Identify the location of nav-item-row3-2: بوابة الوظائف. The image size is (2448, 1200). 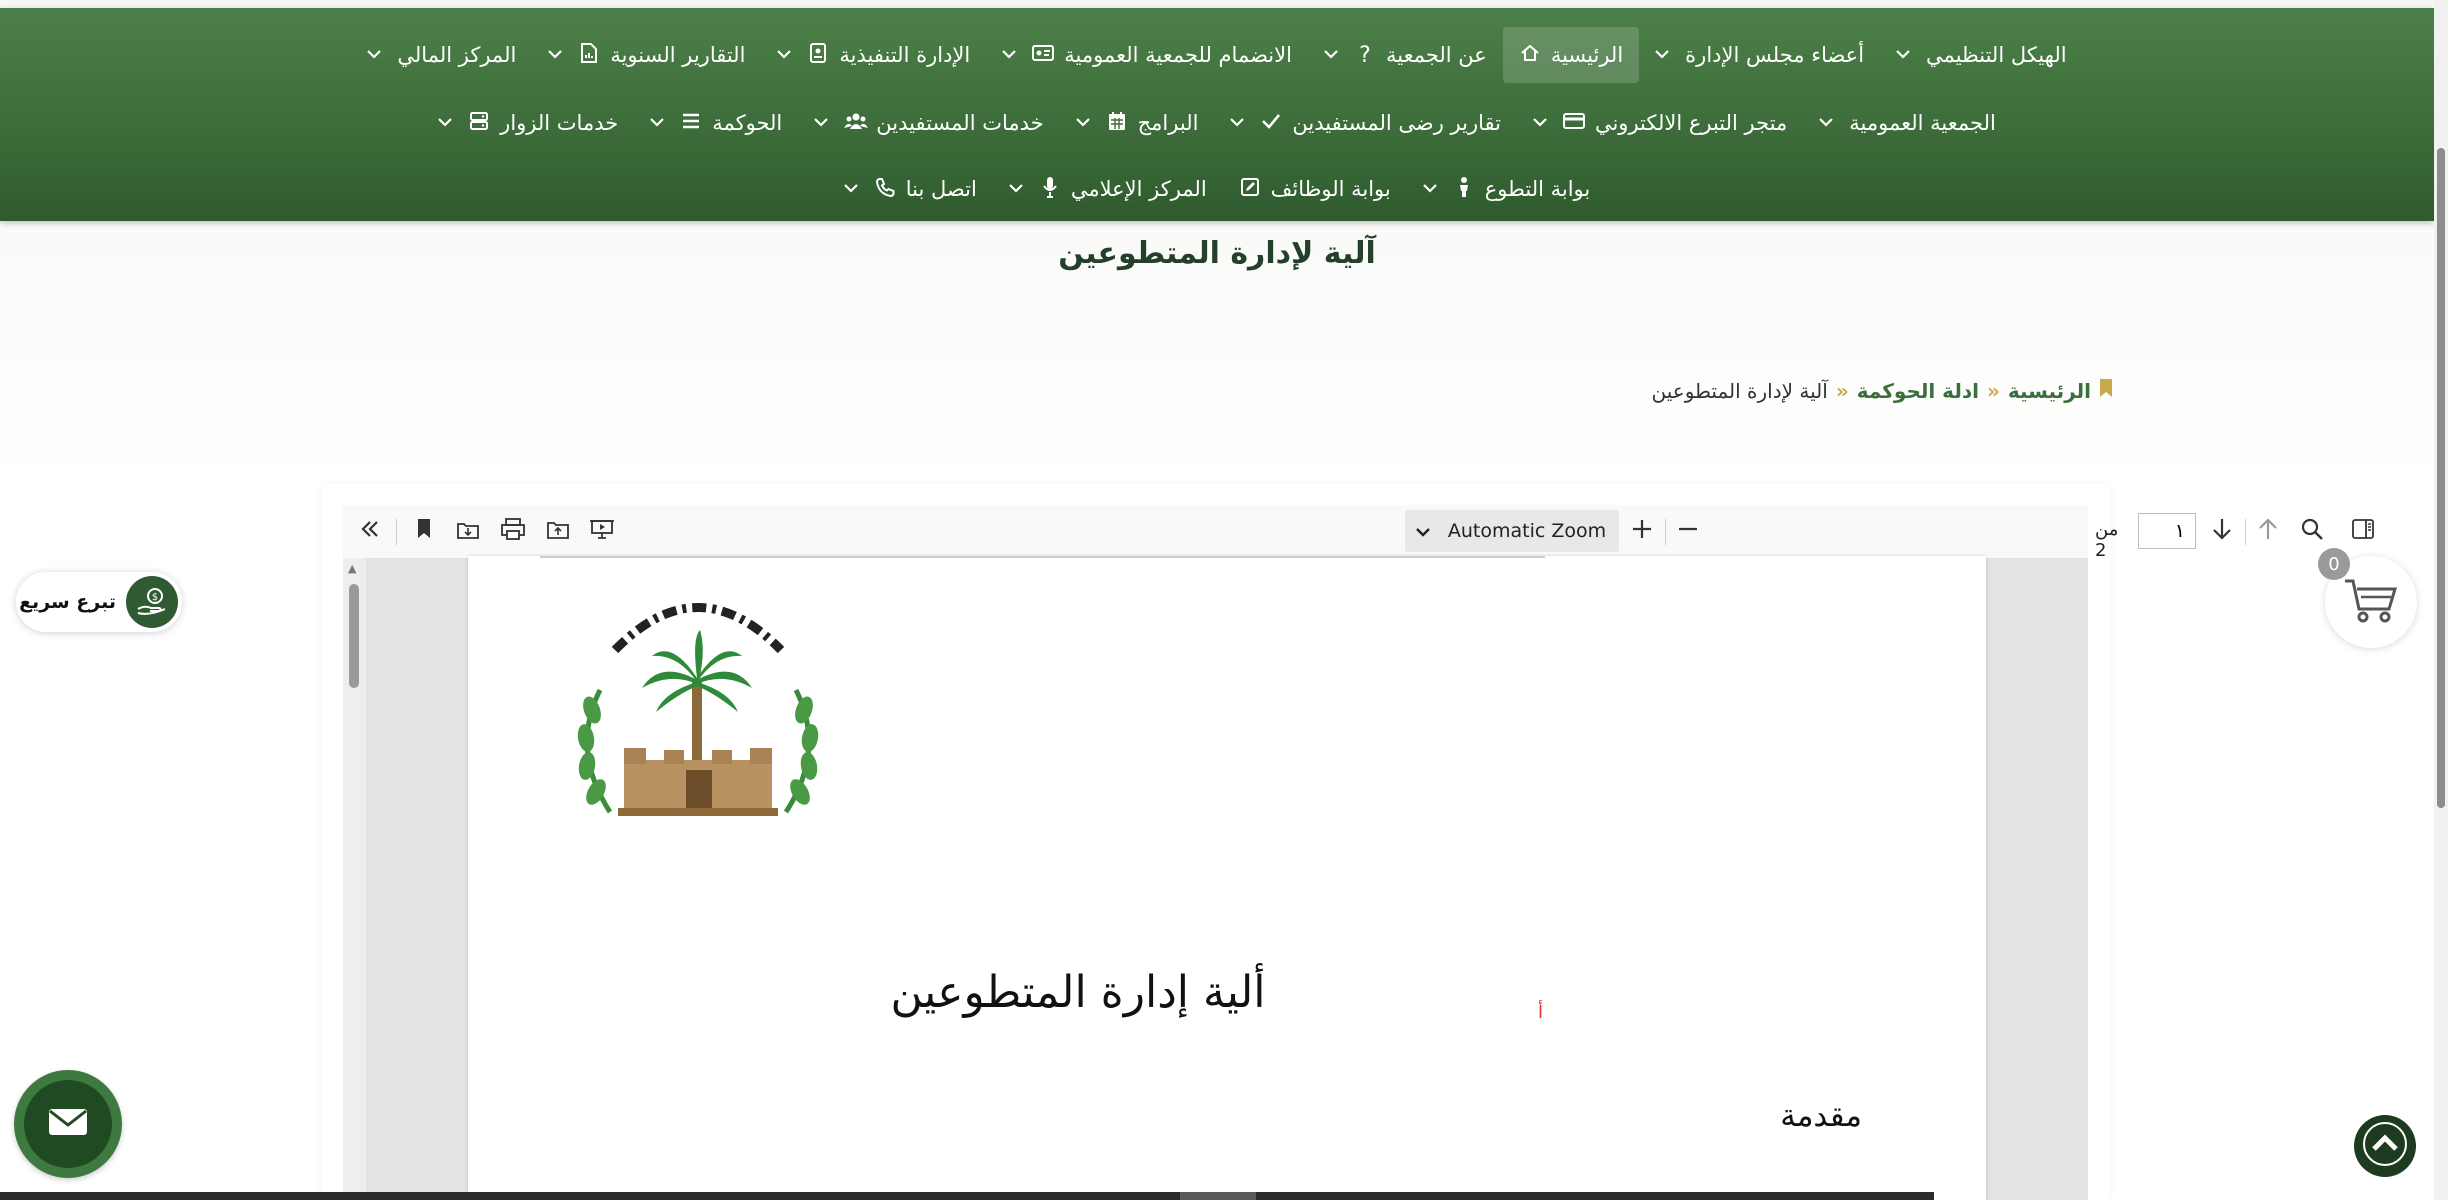
(1315, 189).